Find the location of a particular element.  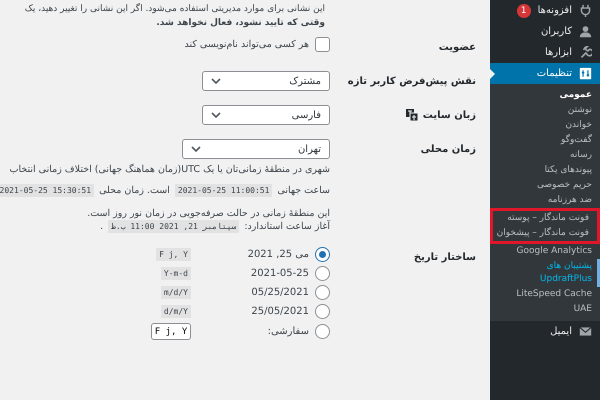

custom-format-field: F j, Y is located at coordinates (171, 331).